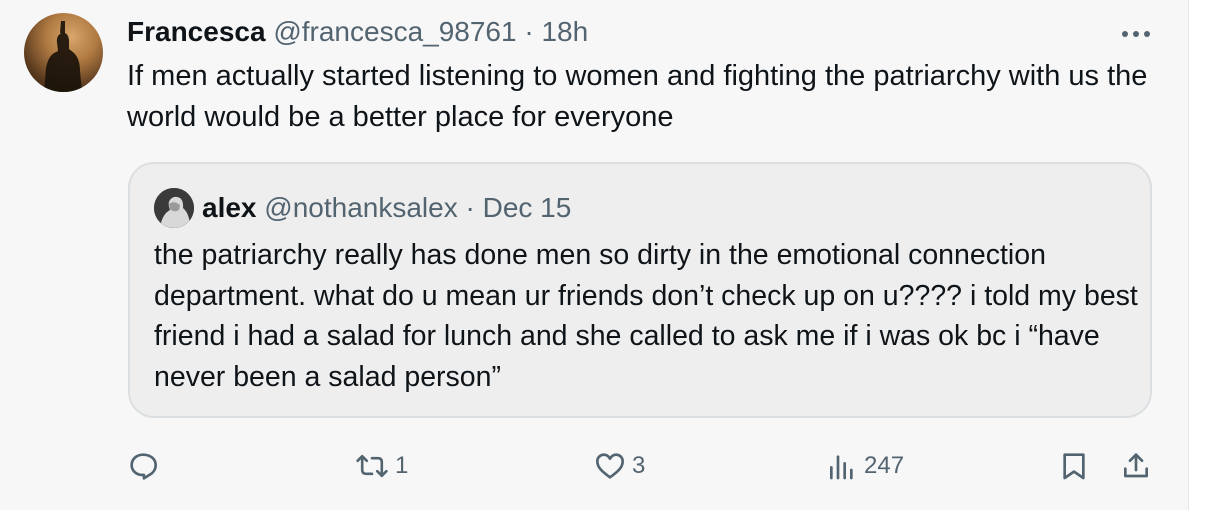 The height and width of the screenshot is (510, 1216). I want to click on share-button, so click(1136, 466).